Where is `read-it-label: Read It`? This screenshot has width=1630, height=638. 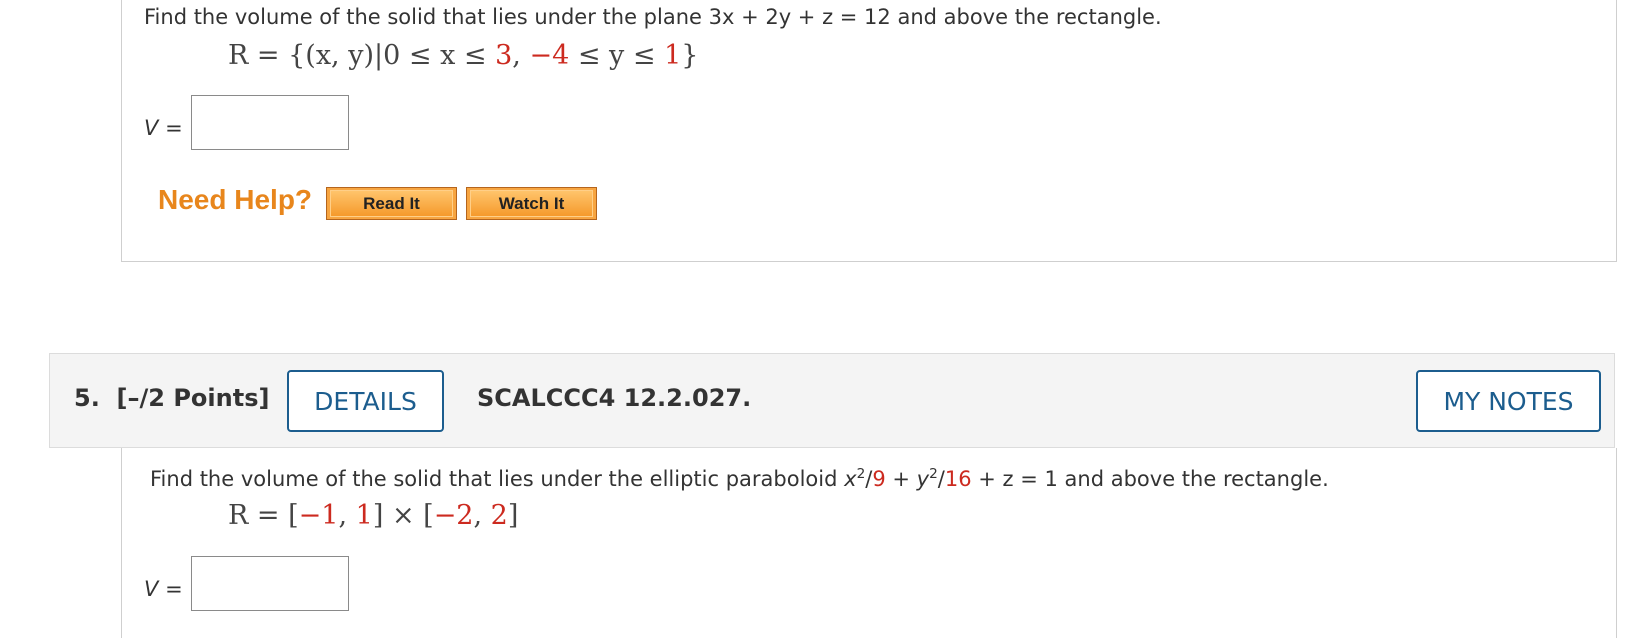
read-it-label: Read It is located at coordinates (391, 203).